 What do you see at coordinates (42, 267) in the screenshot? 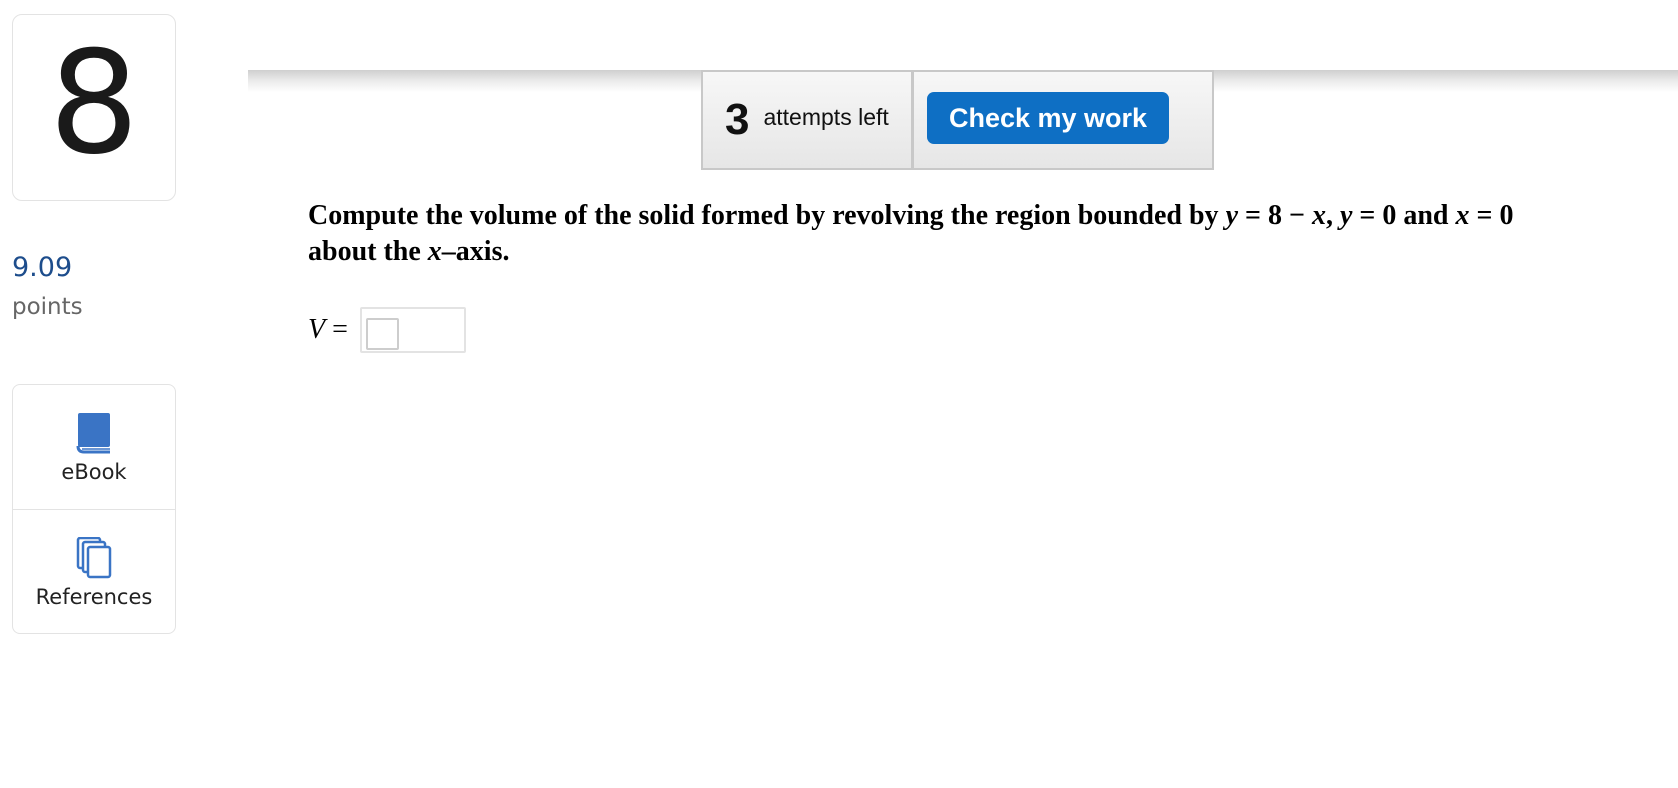
I see `points-value: 9.09` at bounding box center [42, 267].